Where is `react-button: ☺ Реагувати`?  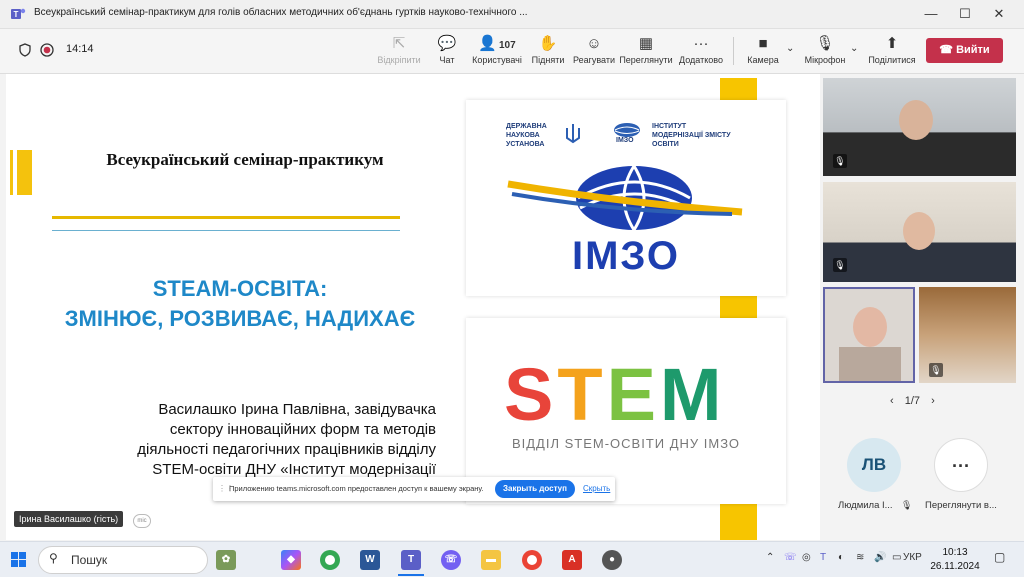
react-button: ☺ Реагувати is located at coordinates (594, 49).